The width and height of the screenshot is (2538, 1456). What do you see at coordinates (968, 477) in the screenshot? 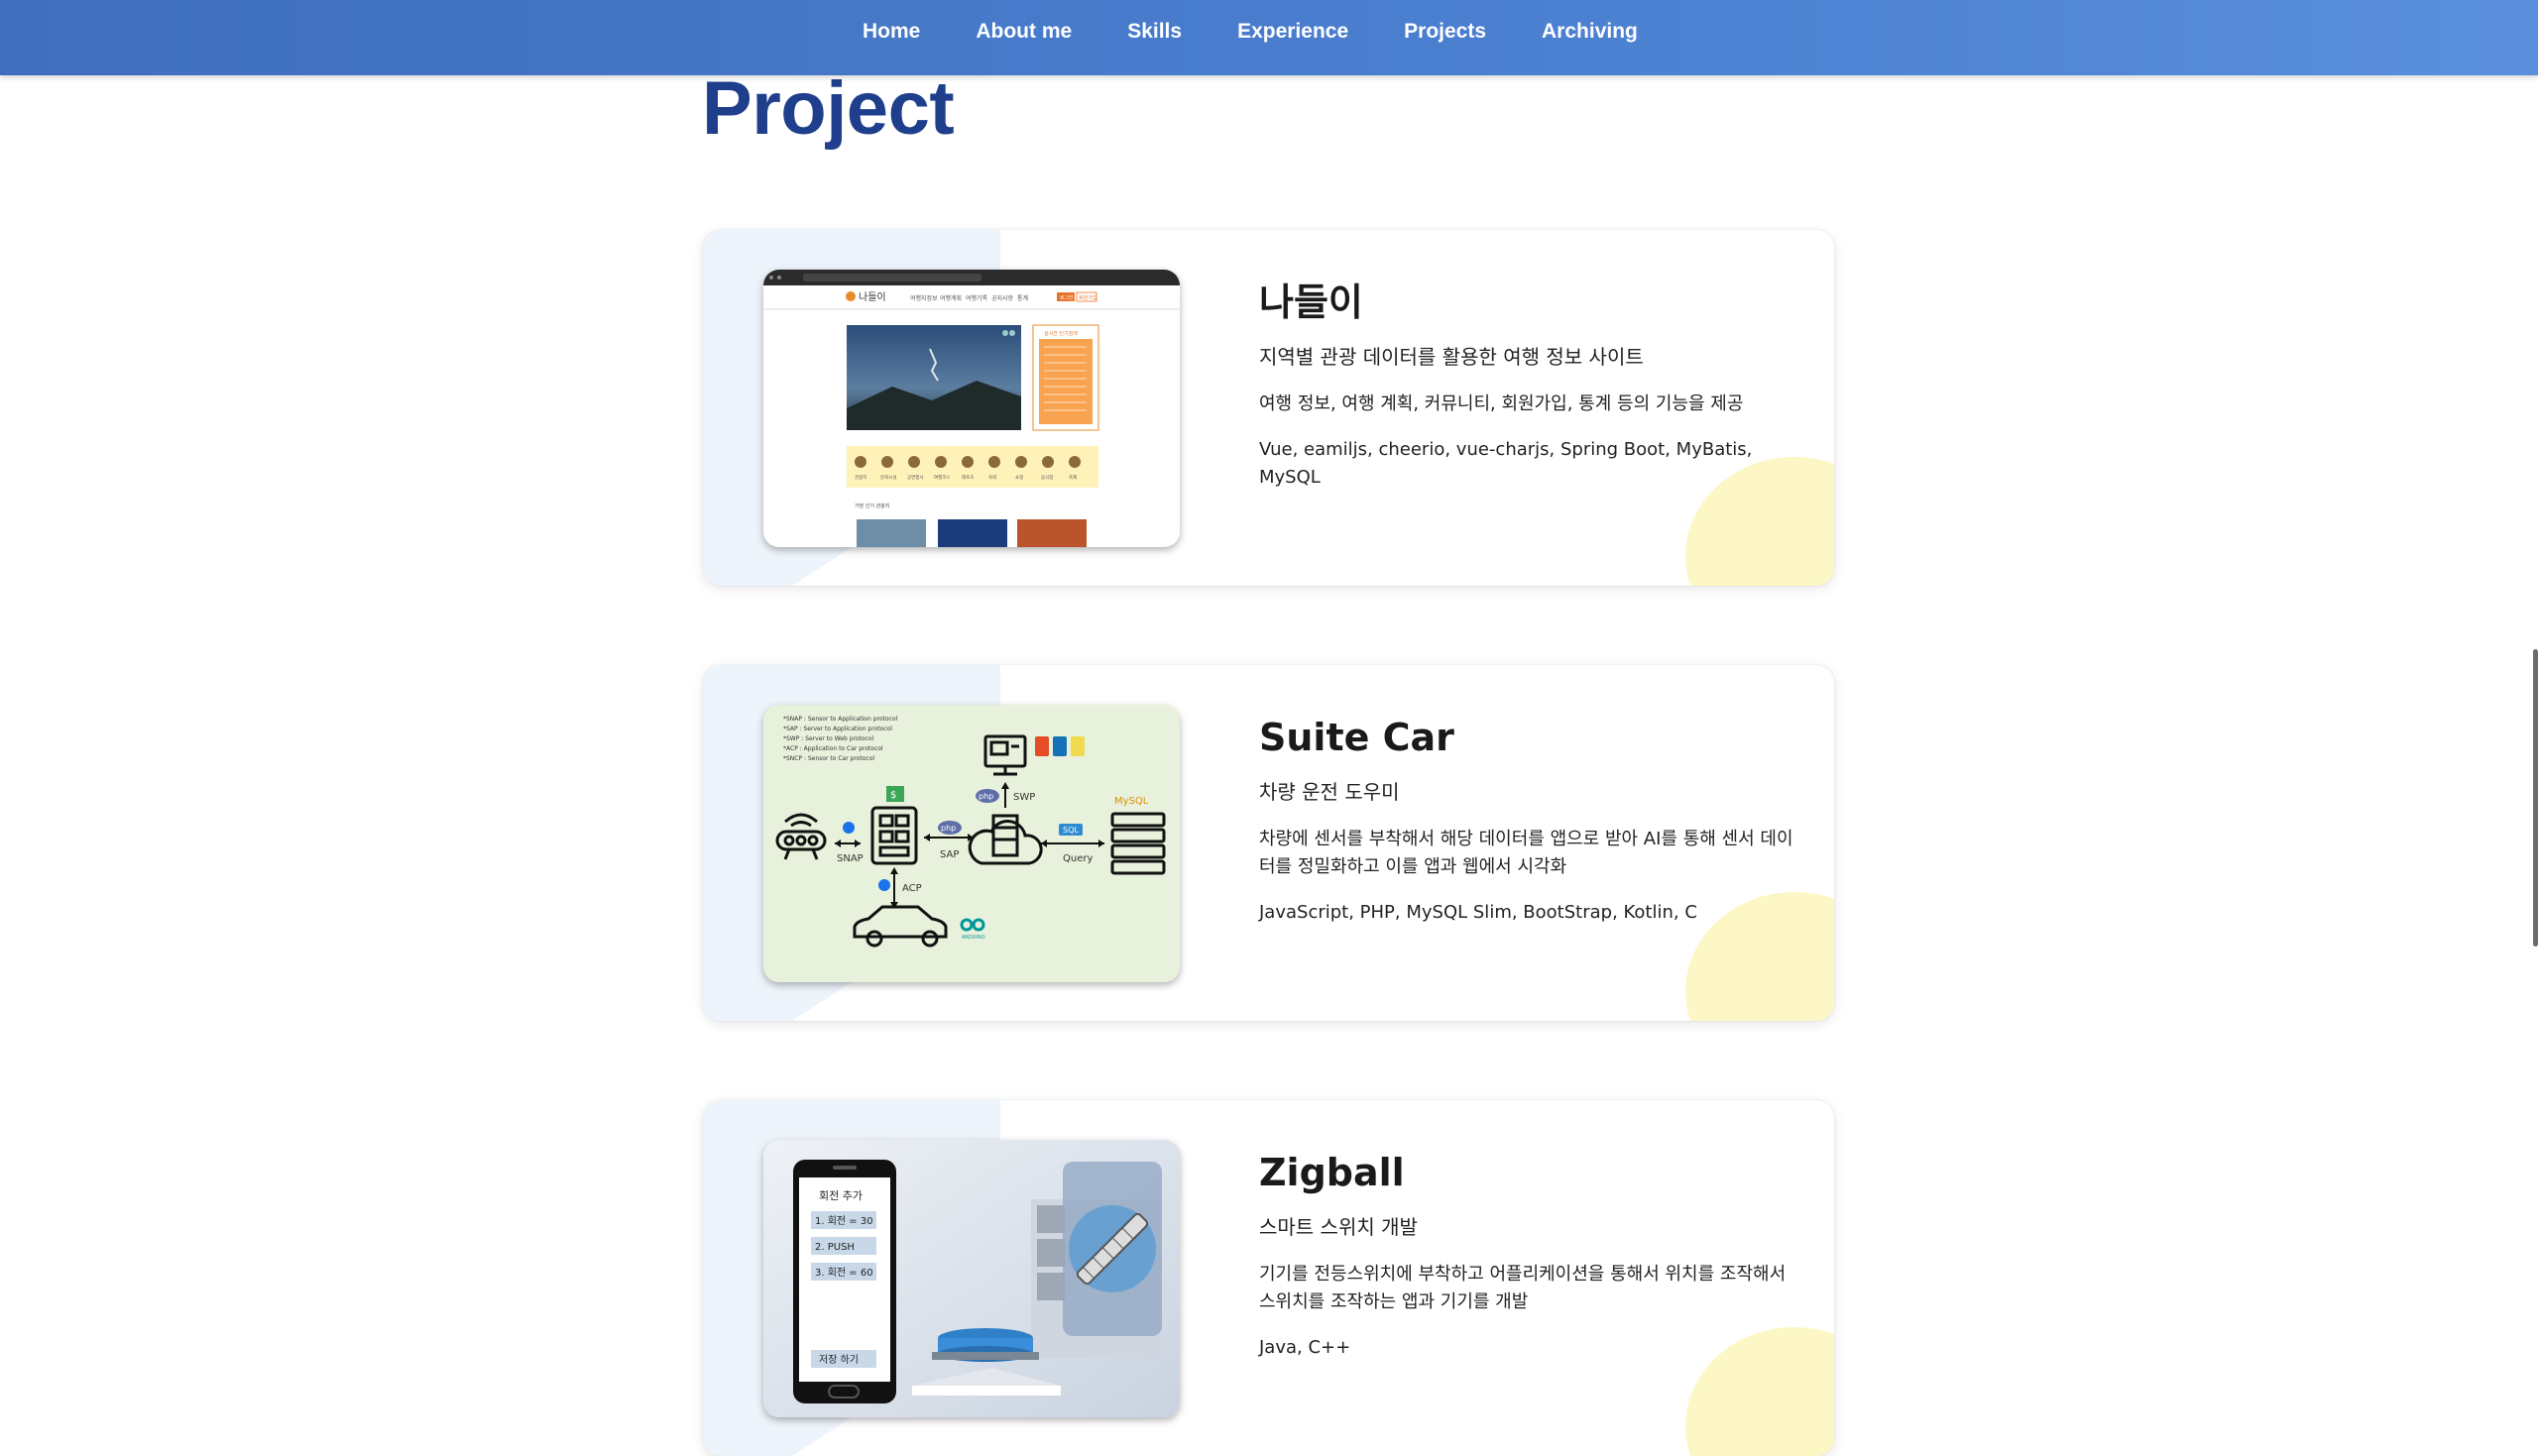
I see `svg-text: 레포츠` at bounding box center [968, 477].